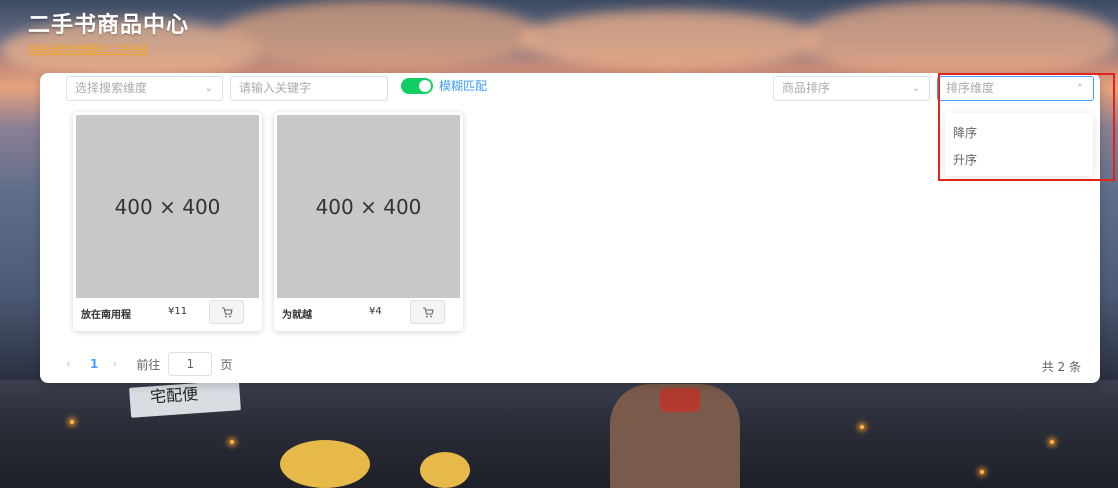  What do you see at coordinates (297, 315) in the screenshot?
I see `product-name: 为就越` at bounding box center [297, 315].